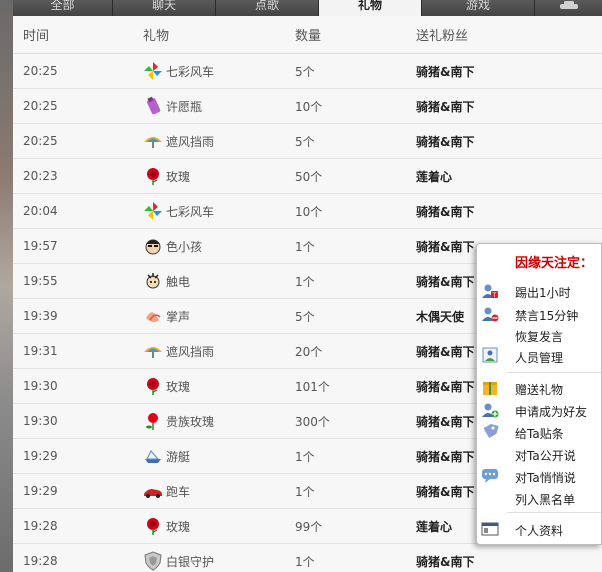  What do you see at coordinates (543, 292) in the screenshot?
I see `menu-item: 踢出1小时` at bounding box center [543, 292].